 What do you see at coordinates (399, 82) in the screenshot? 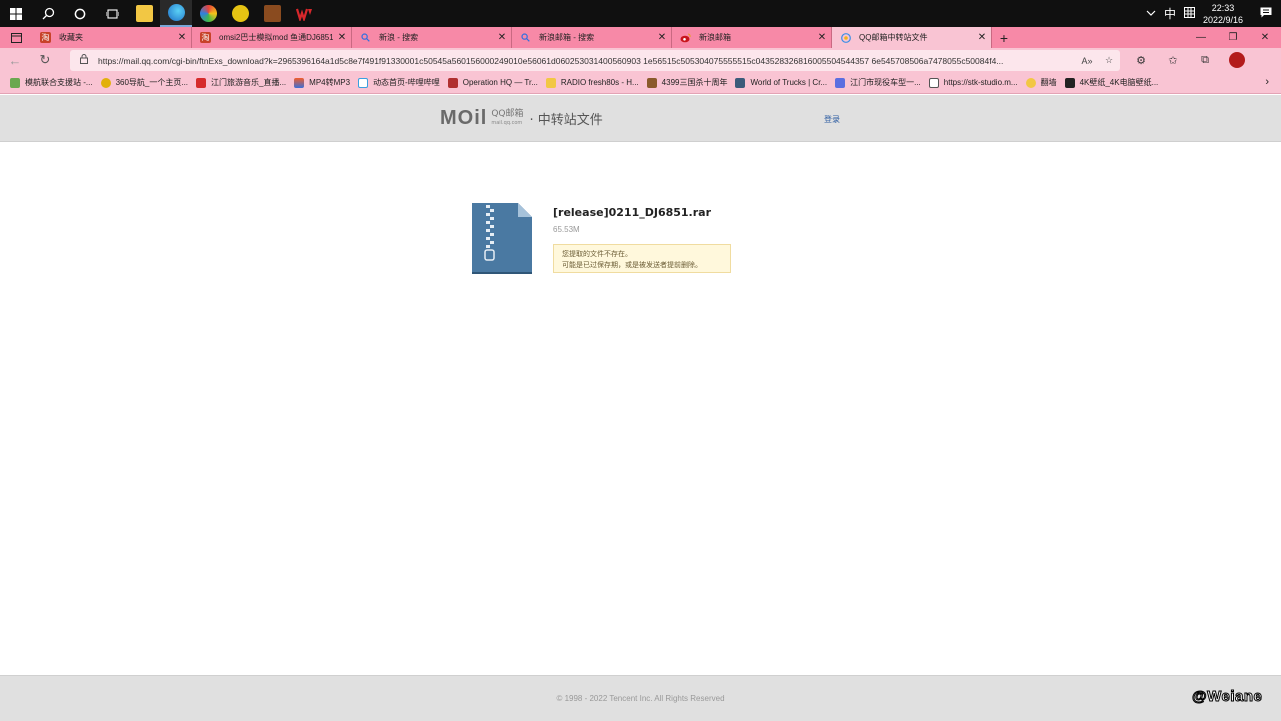
I see `bookmark-item: 动态首页-哔哩哔哩` at bounding box center [399, 82].